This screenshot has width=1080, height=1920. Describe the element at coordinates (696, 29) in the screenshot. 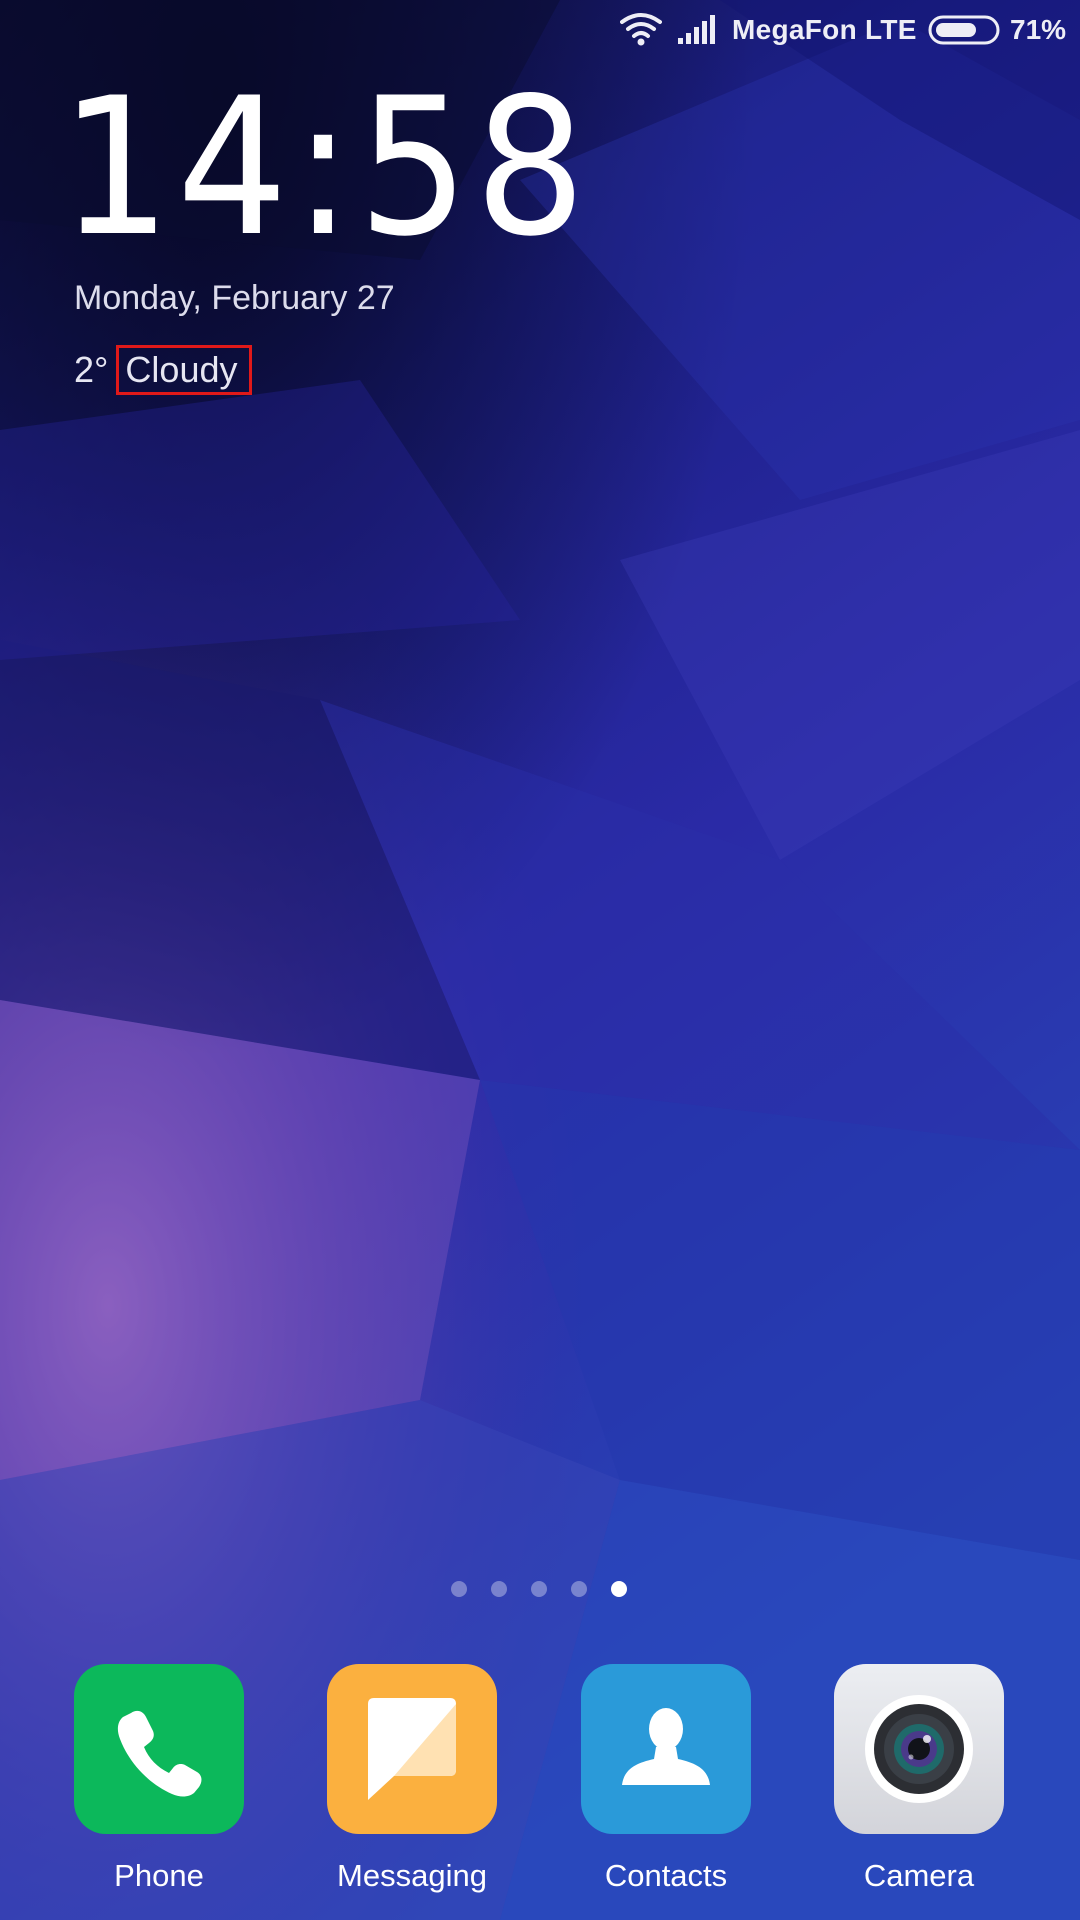

I see `cellular-signal-icon` at that location.